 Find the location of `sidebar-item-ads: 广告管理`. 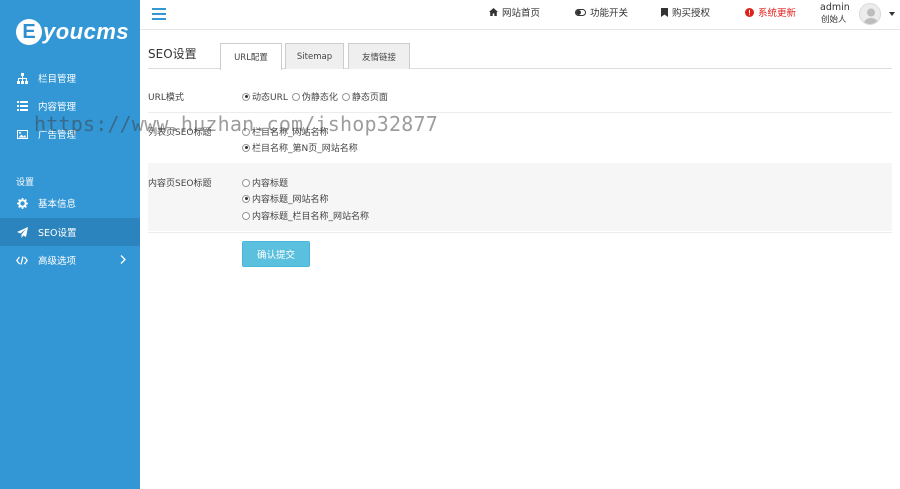

sidebar-item-ads: 广告管理 is located at coordinates (70, 134).